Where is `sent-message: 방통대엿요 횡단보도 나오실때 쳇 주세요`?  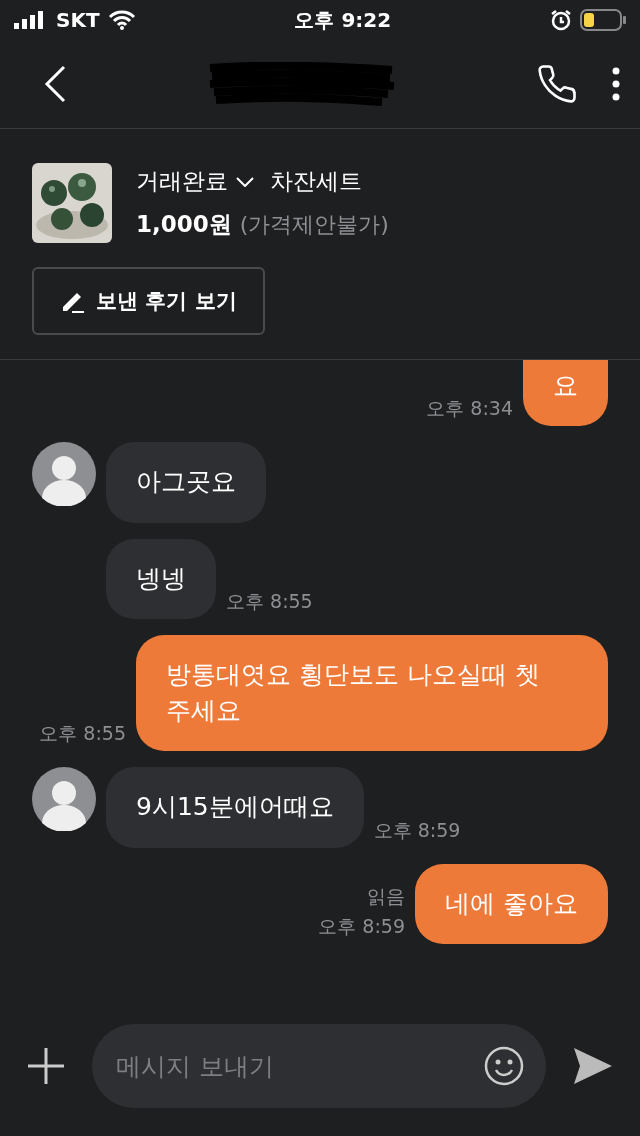 sent-message: 방통대엿요 횡단보도 나오실때 쳇 주세요 is located at coordinates (372, 693).